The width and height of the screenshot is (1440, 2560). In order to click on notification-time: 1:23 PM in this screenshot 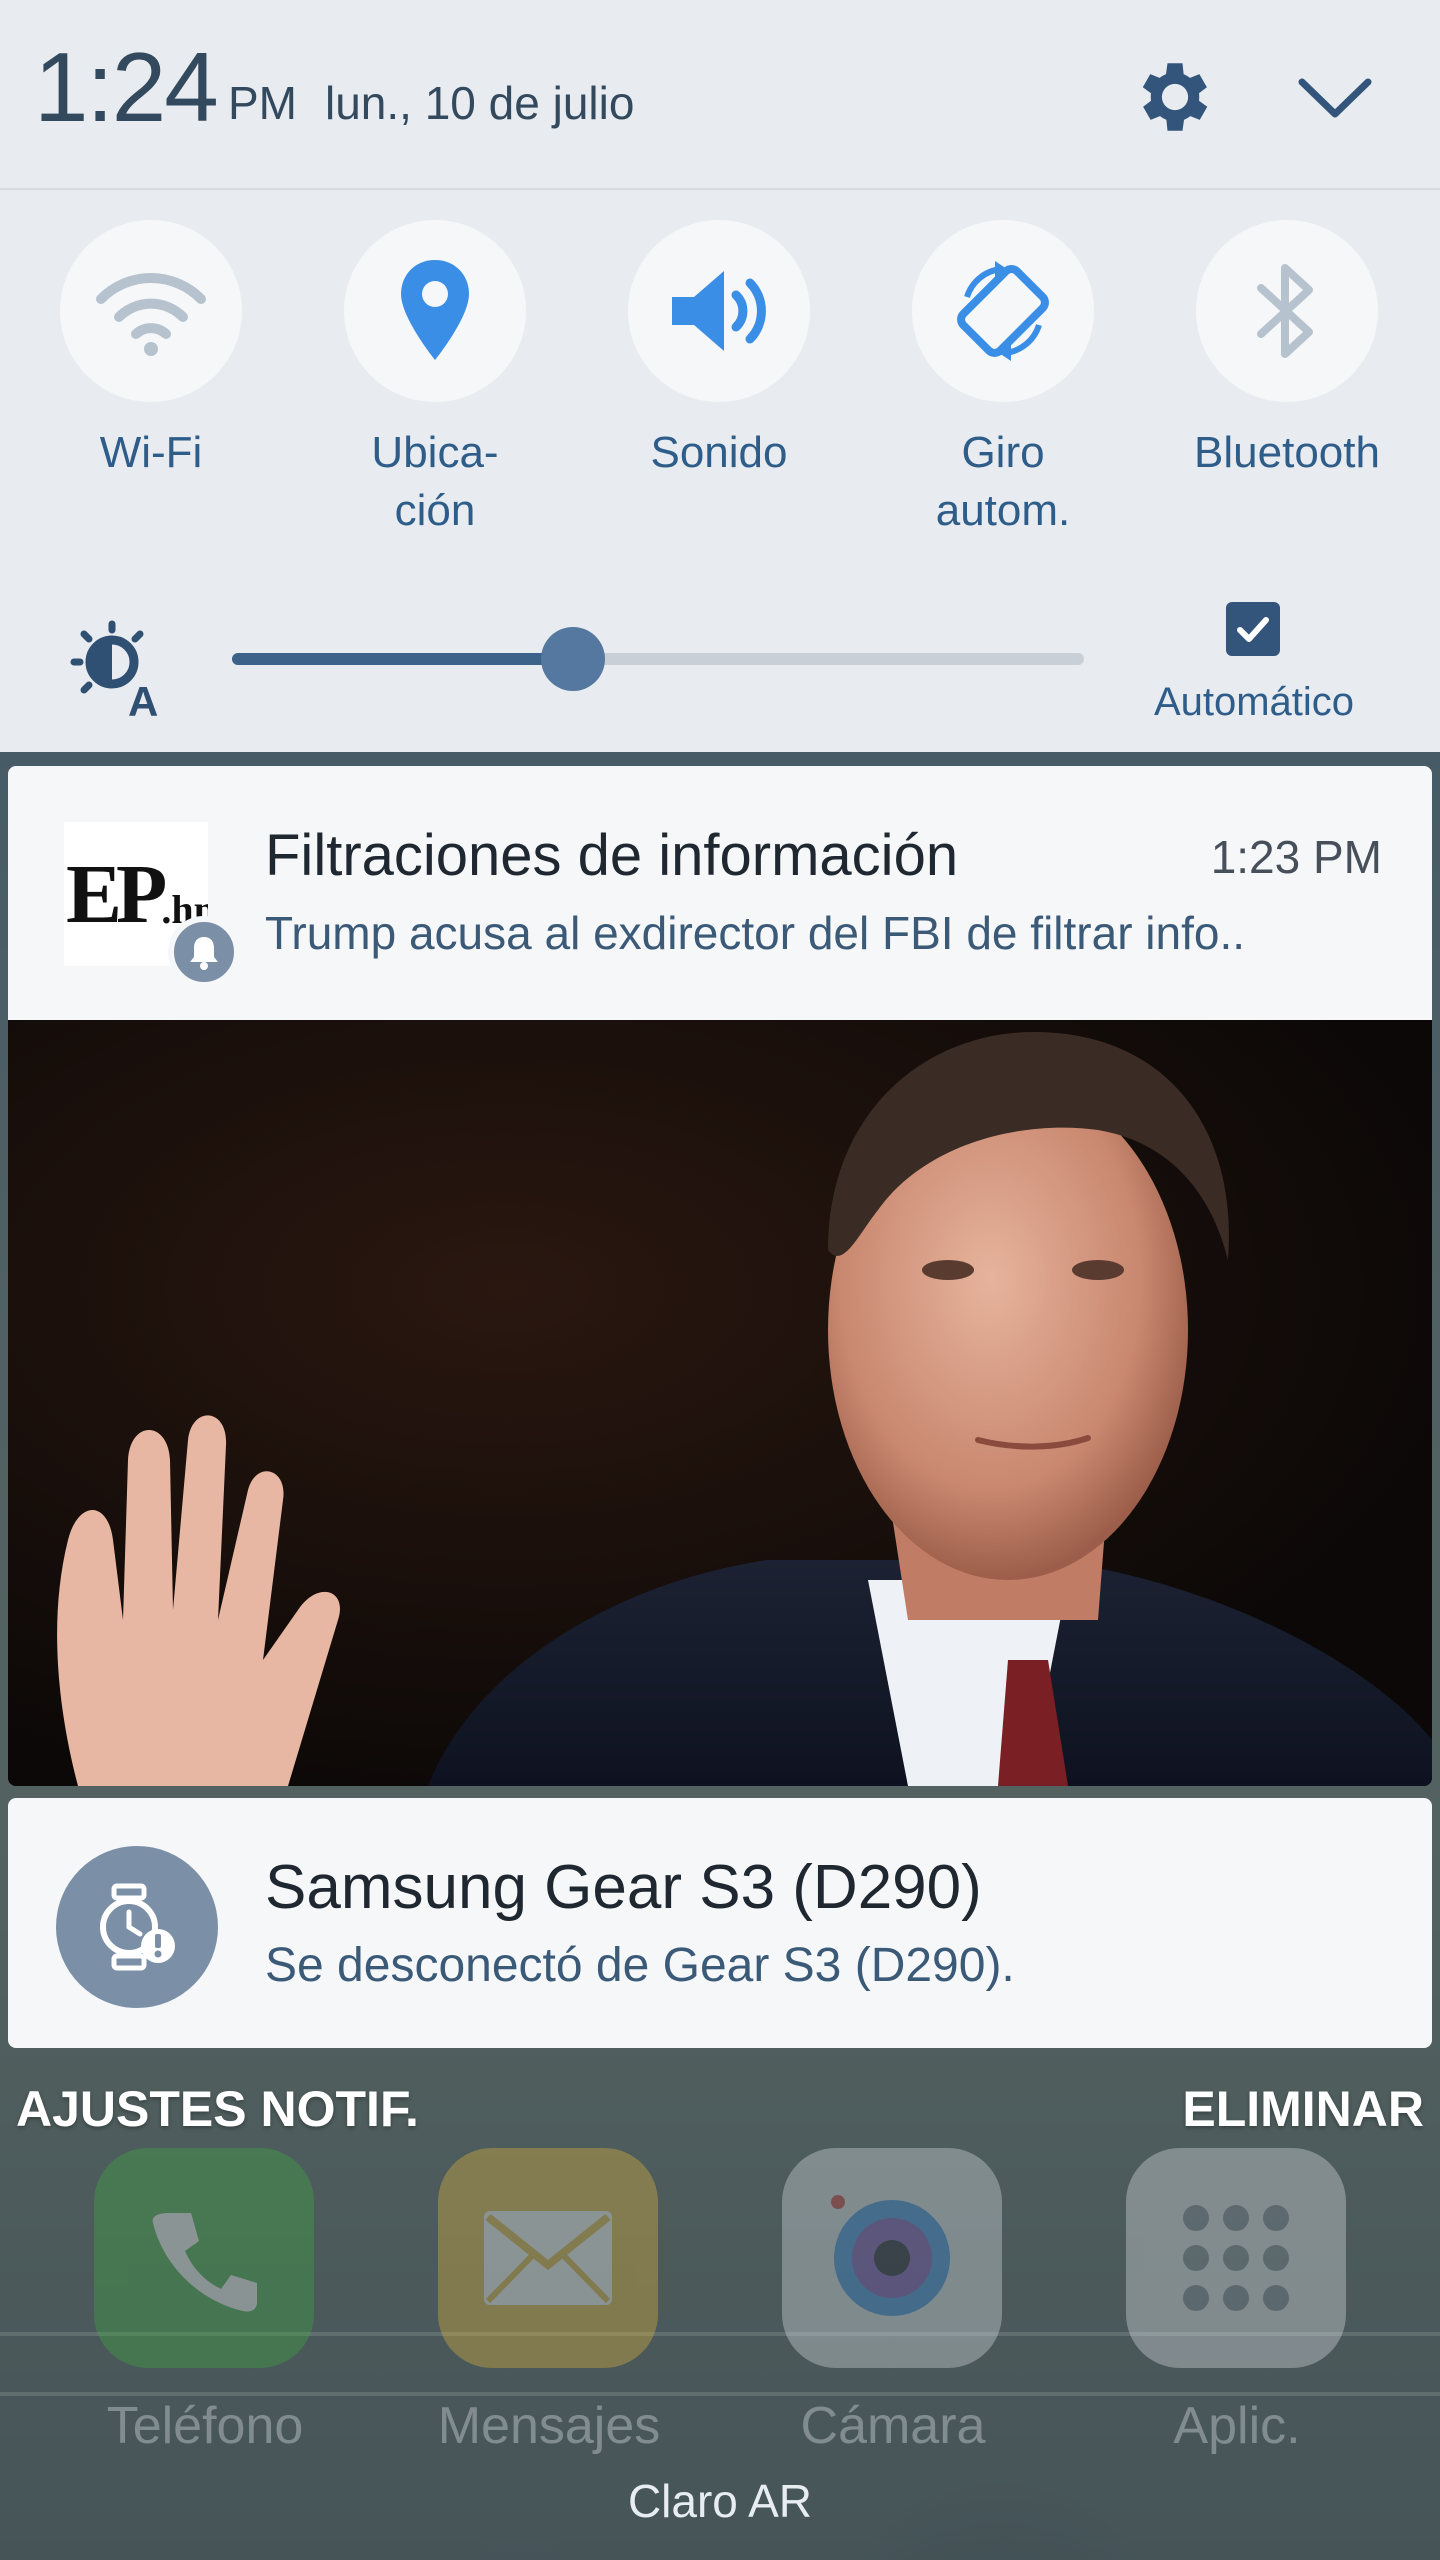, I will do `click(1296, 857)`.